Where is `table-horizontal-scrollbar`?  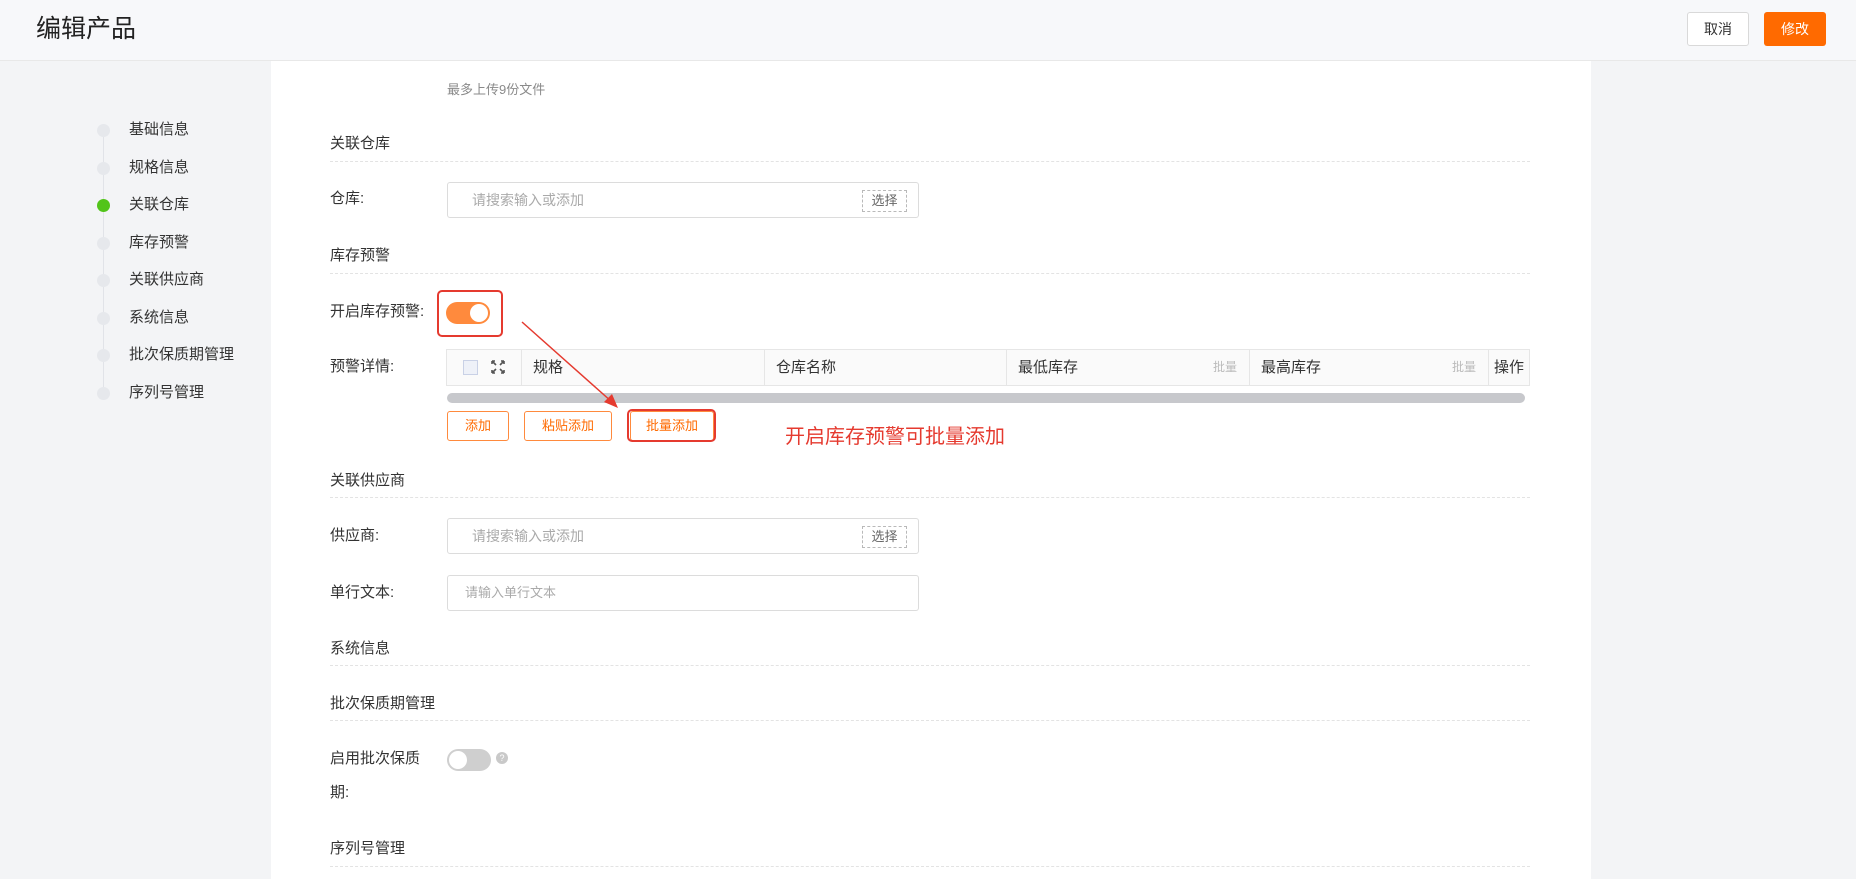
table-horizontal-scrollbar is located at coordinates (986, 398).